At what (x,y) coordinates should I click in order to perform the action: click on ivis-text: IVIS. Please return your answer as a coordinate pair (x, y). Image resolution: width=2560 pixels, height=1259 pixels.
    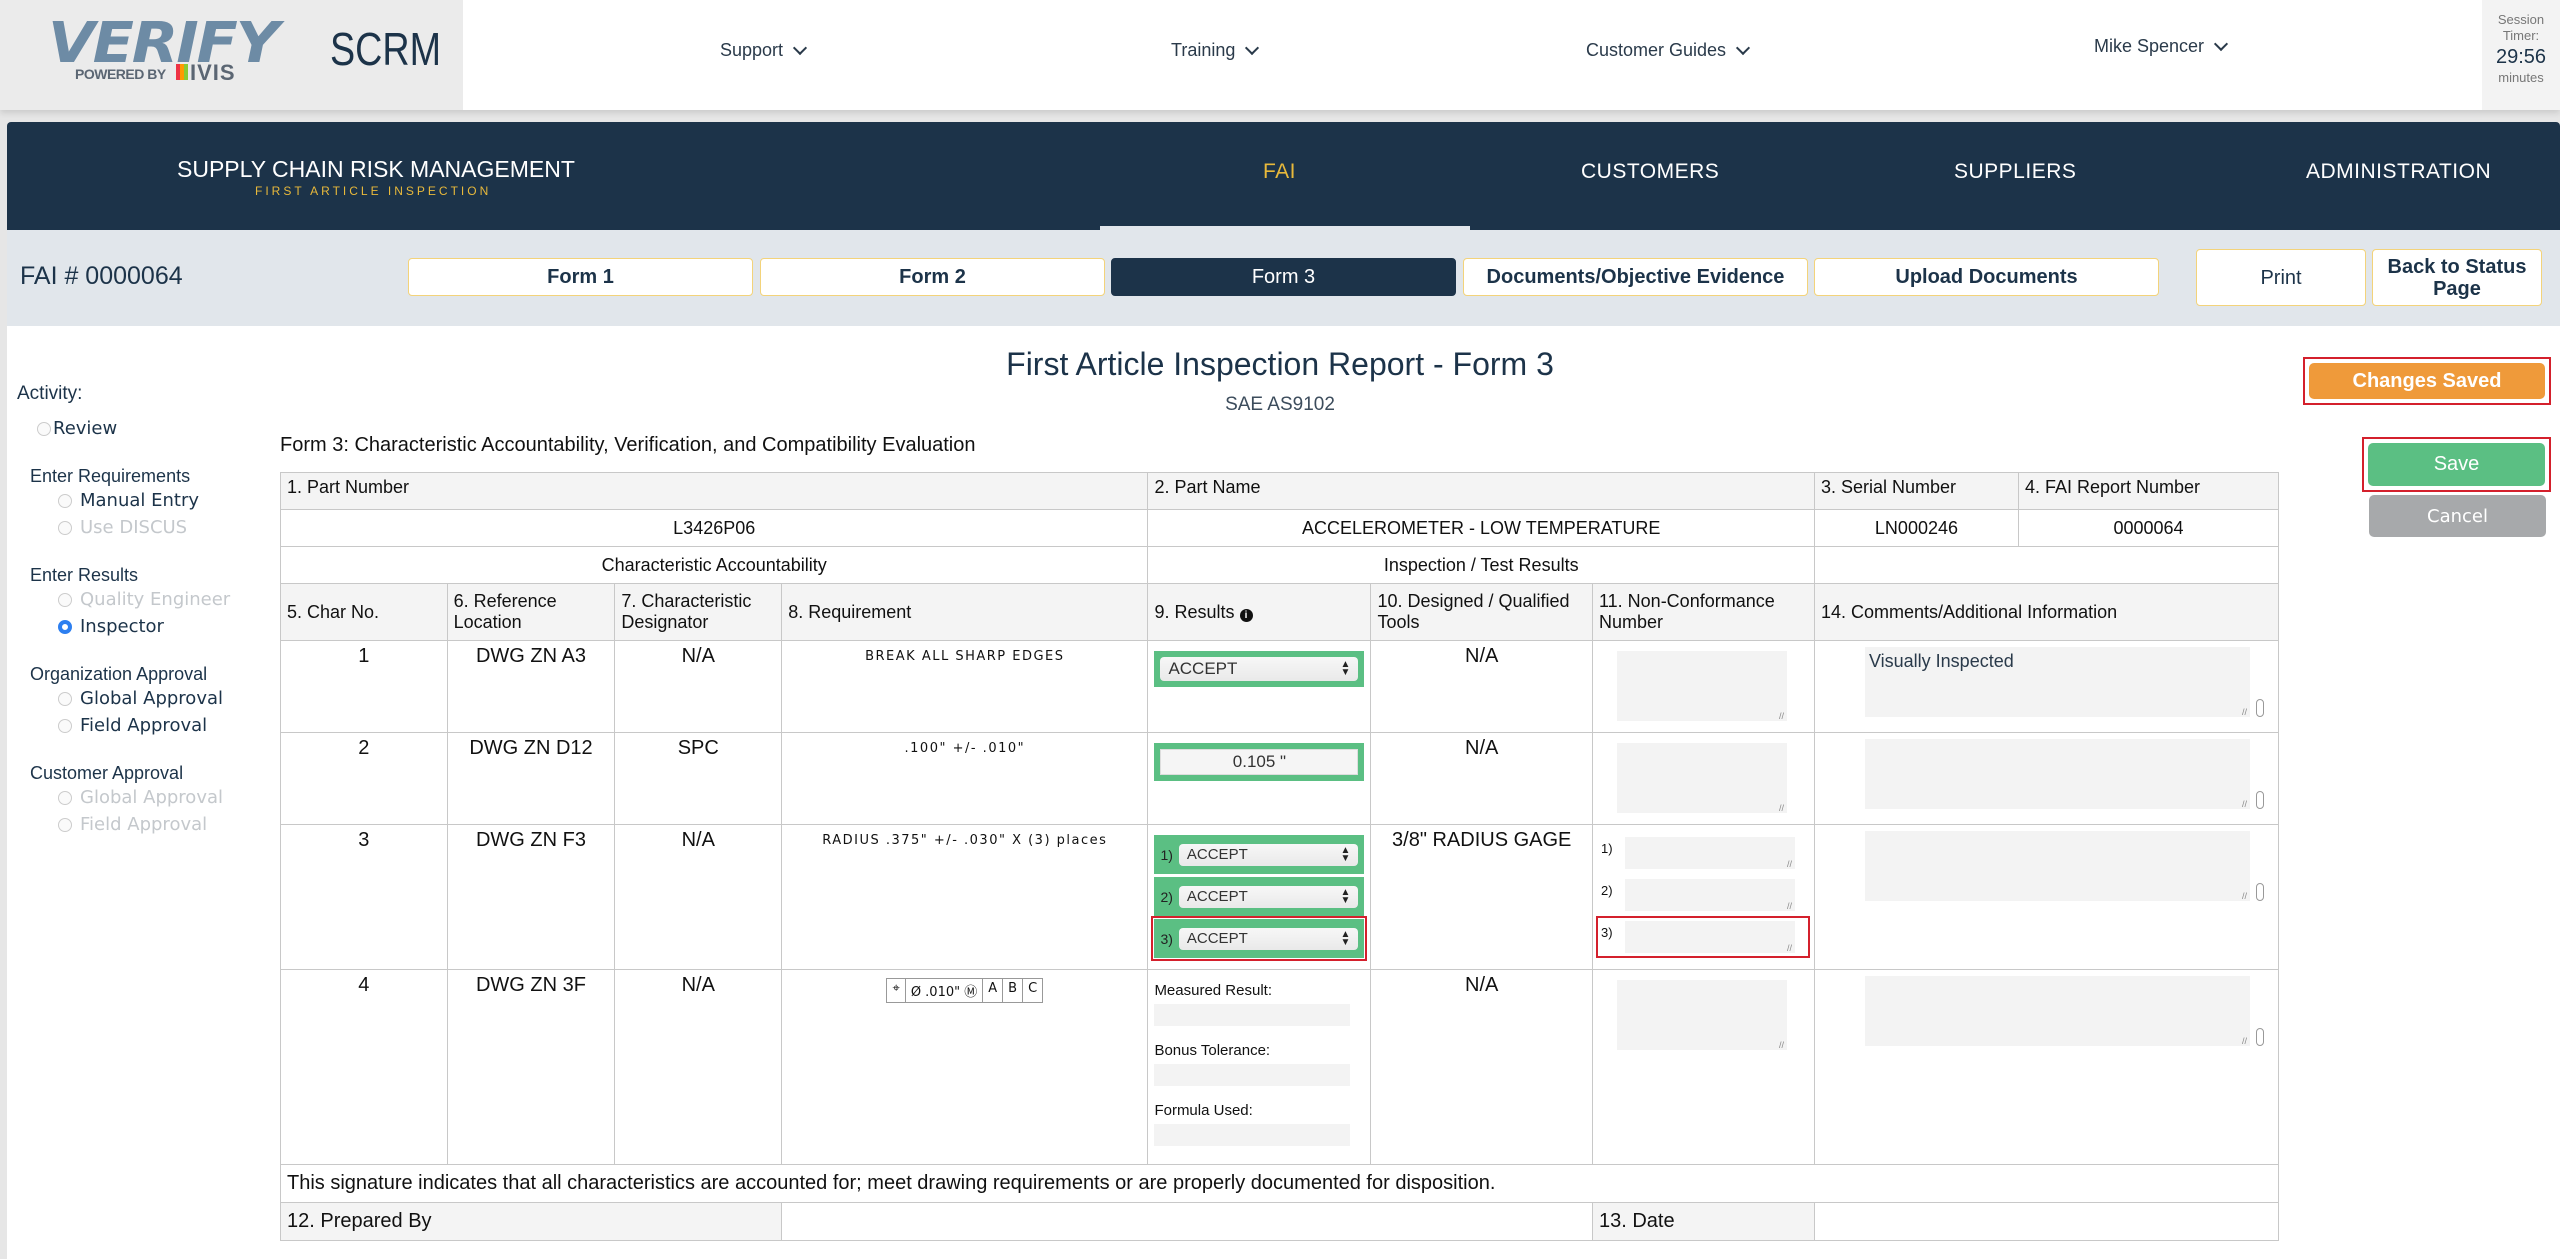
    Looking at the image, I should click on (213, 72).